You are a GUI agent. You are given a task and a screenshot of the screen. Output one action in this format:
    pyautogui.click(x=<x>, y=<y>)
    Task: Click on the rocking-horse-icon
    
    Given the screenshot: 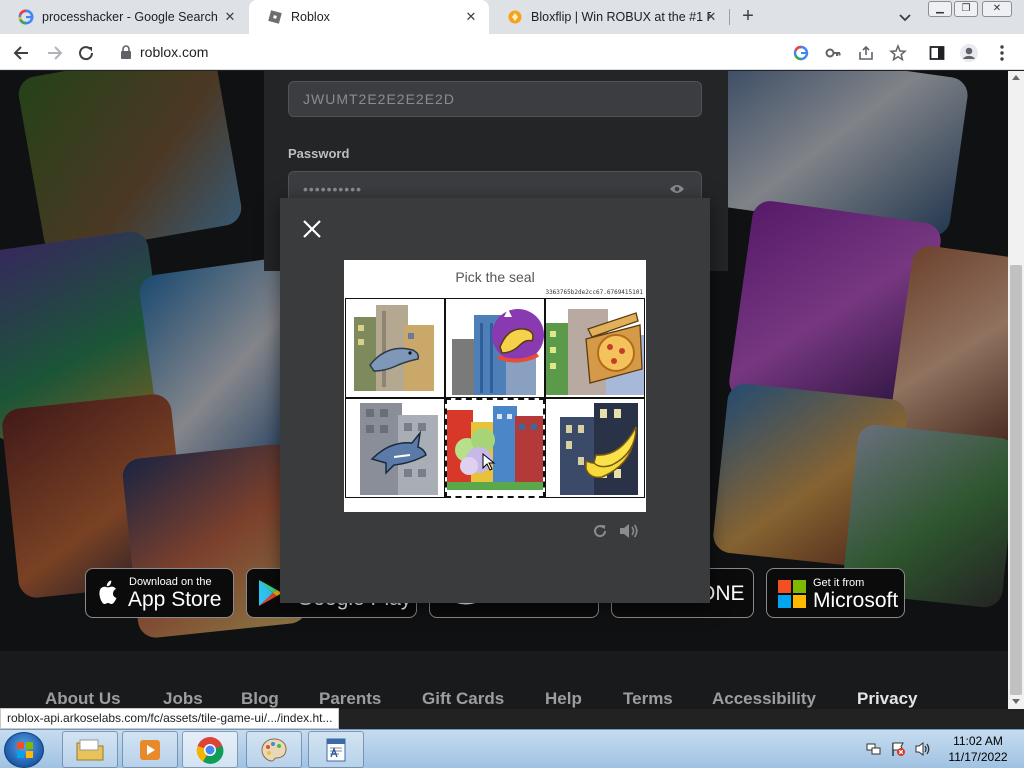 What is the action you would take?
    pyautogui.click(x=498, y=352)
    